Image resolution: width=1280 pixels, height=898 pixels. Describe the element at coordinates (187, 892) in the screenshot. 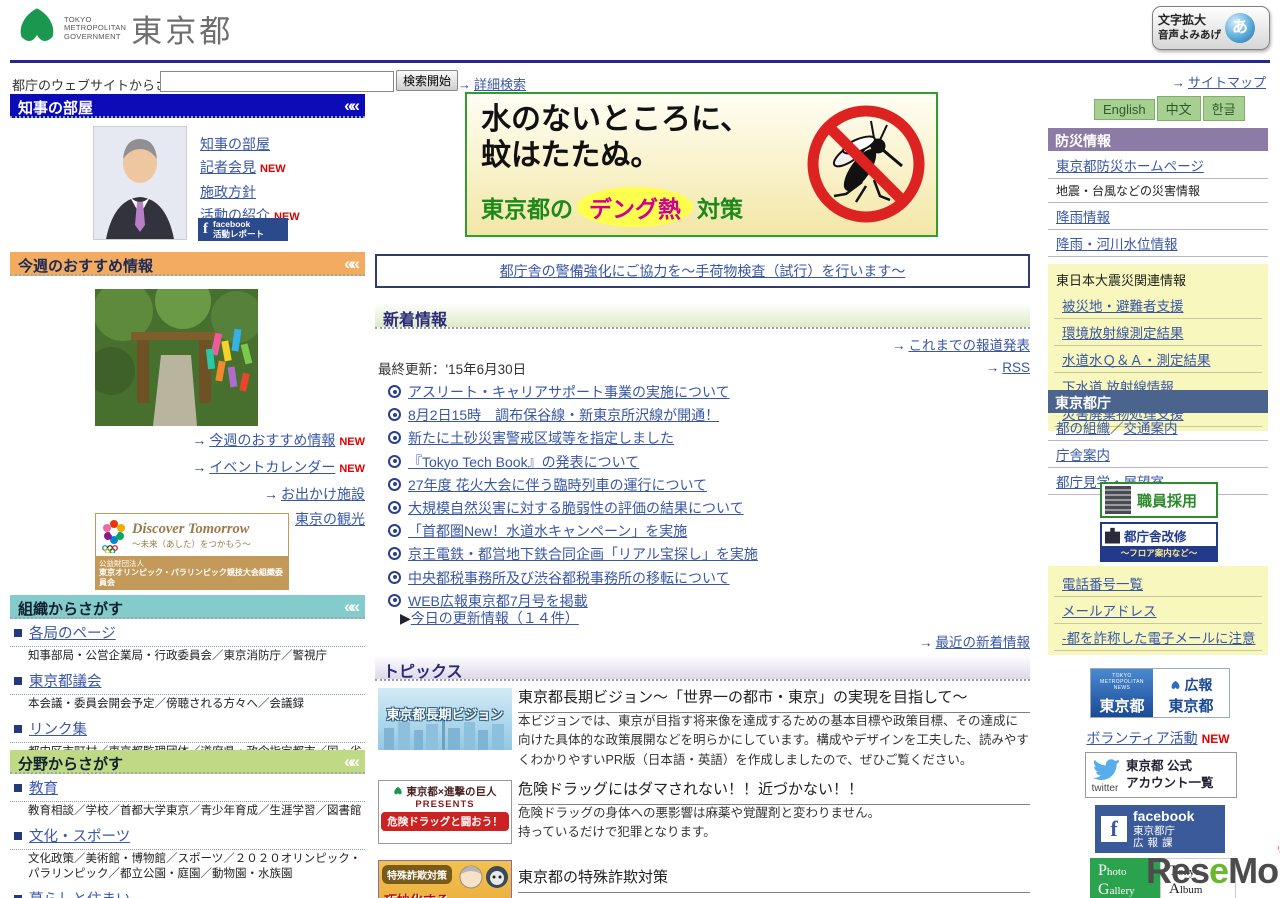

I see `list-item: 暮らしと住まい` at that location.